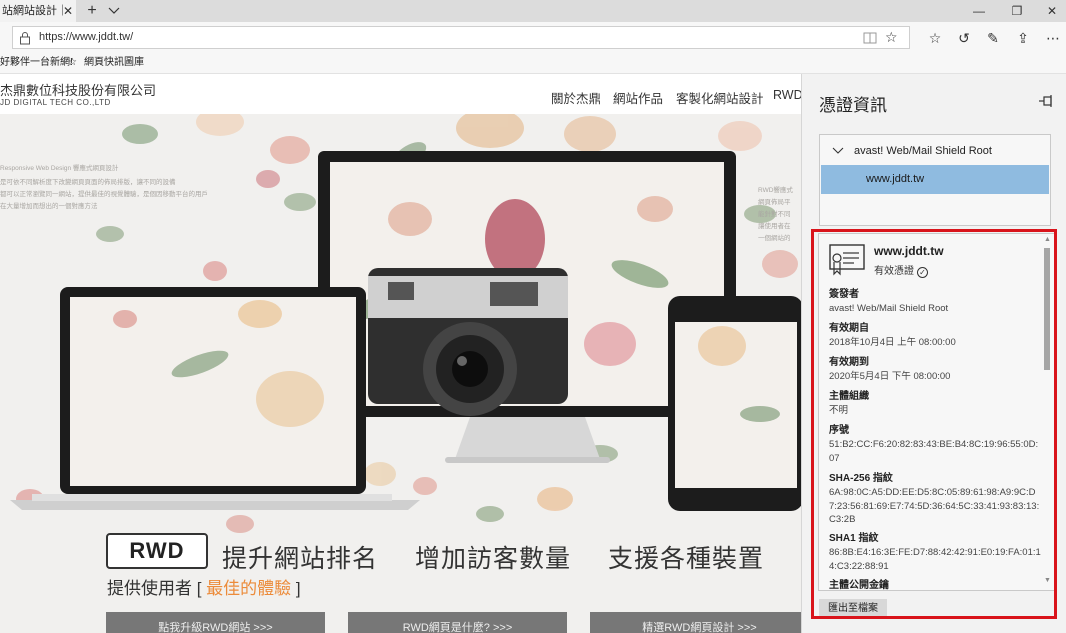  Describe the element at coordinates (853, 609) in the screenshot. I see `export-to-file-button: 匯出至檔案` at that location.